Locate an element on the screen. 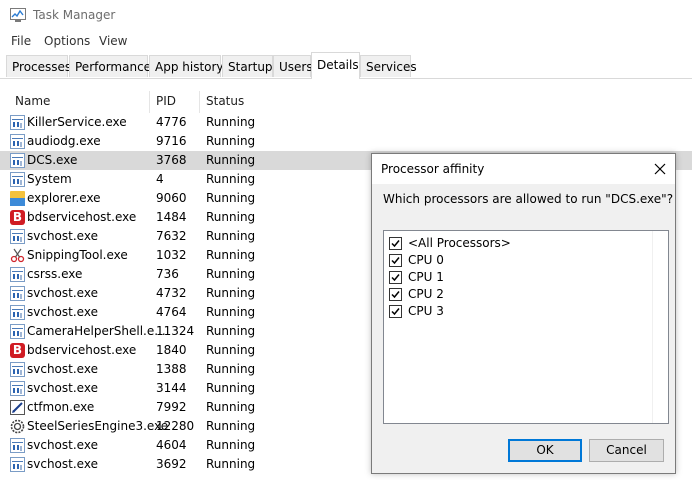  gear-icon is located at coordinates (17, 426).